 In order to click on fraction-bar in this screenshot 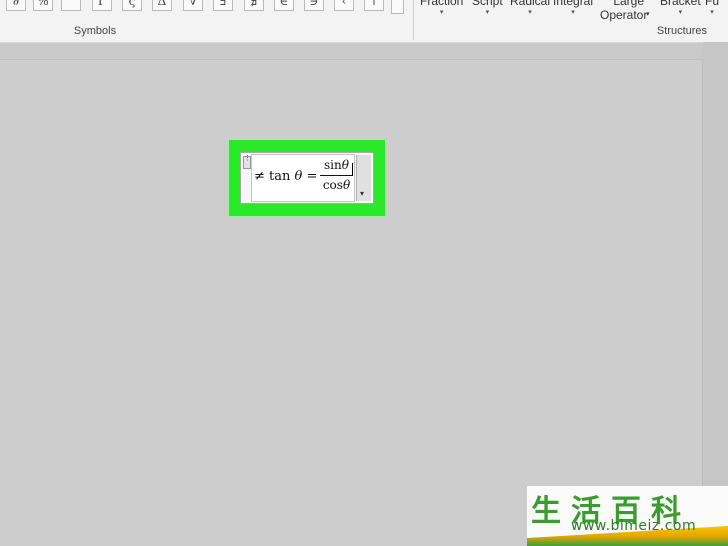, I will do `click(336, 175)`.